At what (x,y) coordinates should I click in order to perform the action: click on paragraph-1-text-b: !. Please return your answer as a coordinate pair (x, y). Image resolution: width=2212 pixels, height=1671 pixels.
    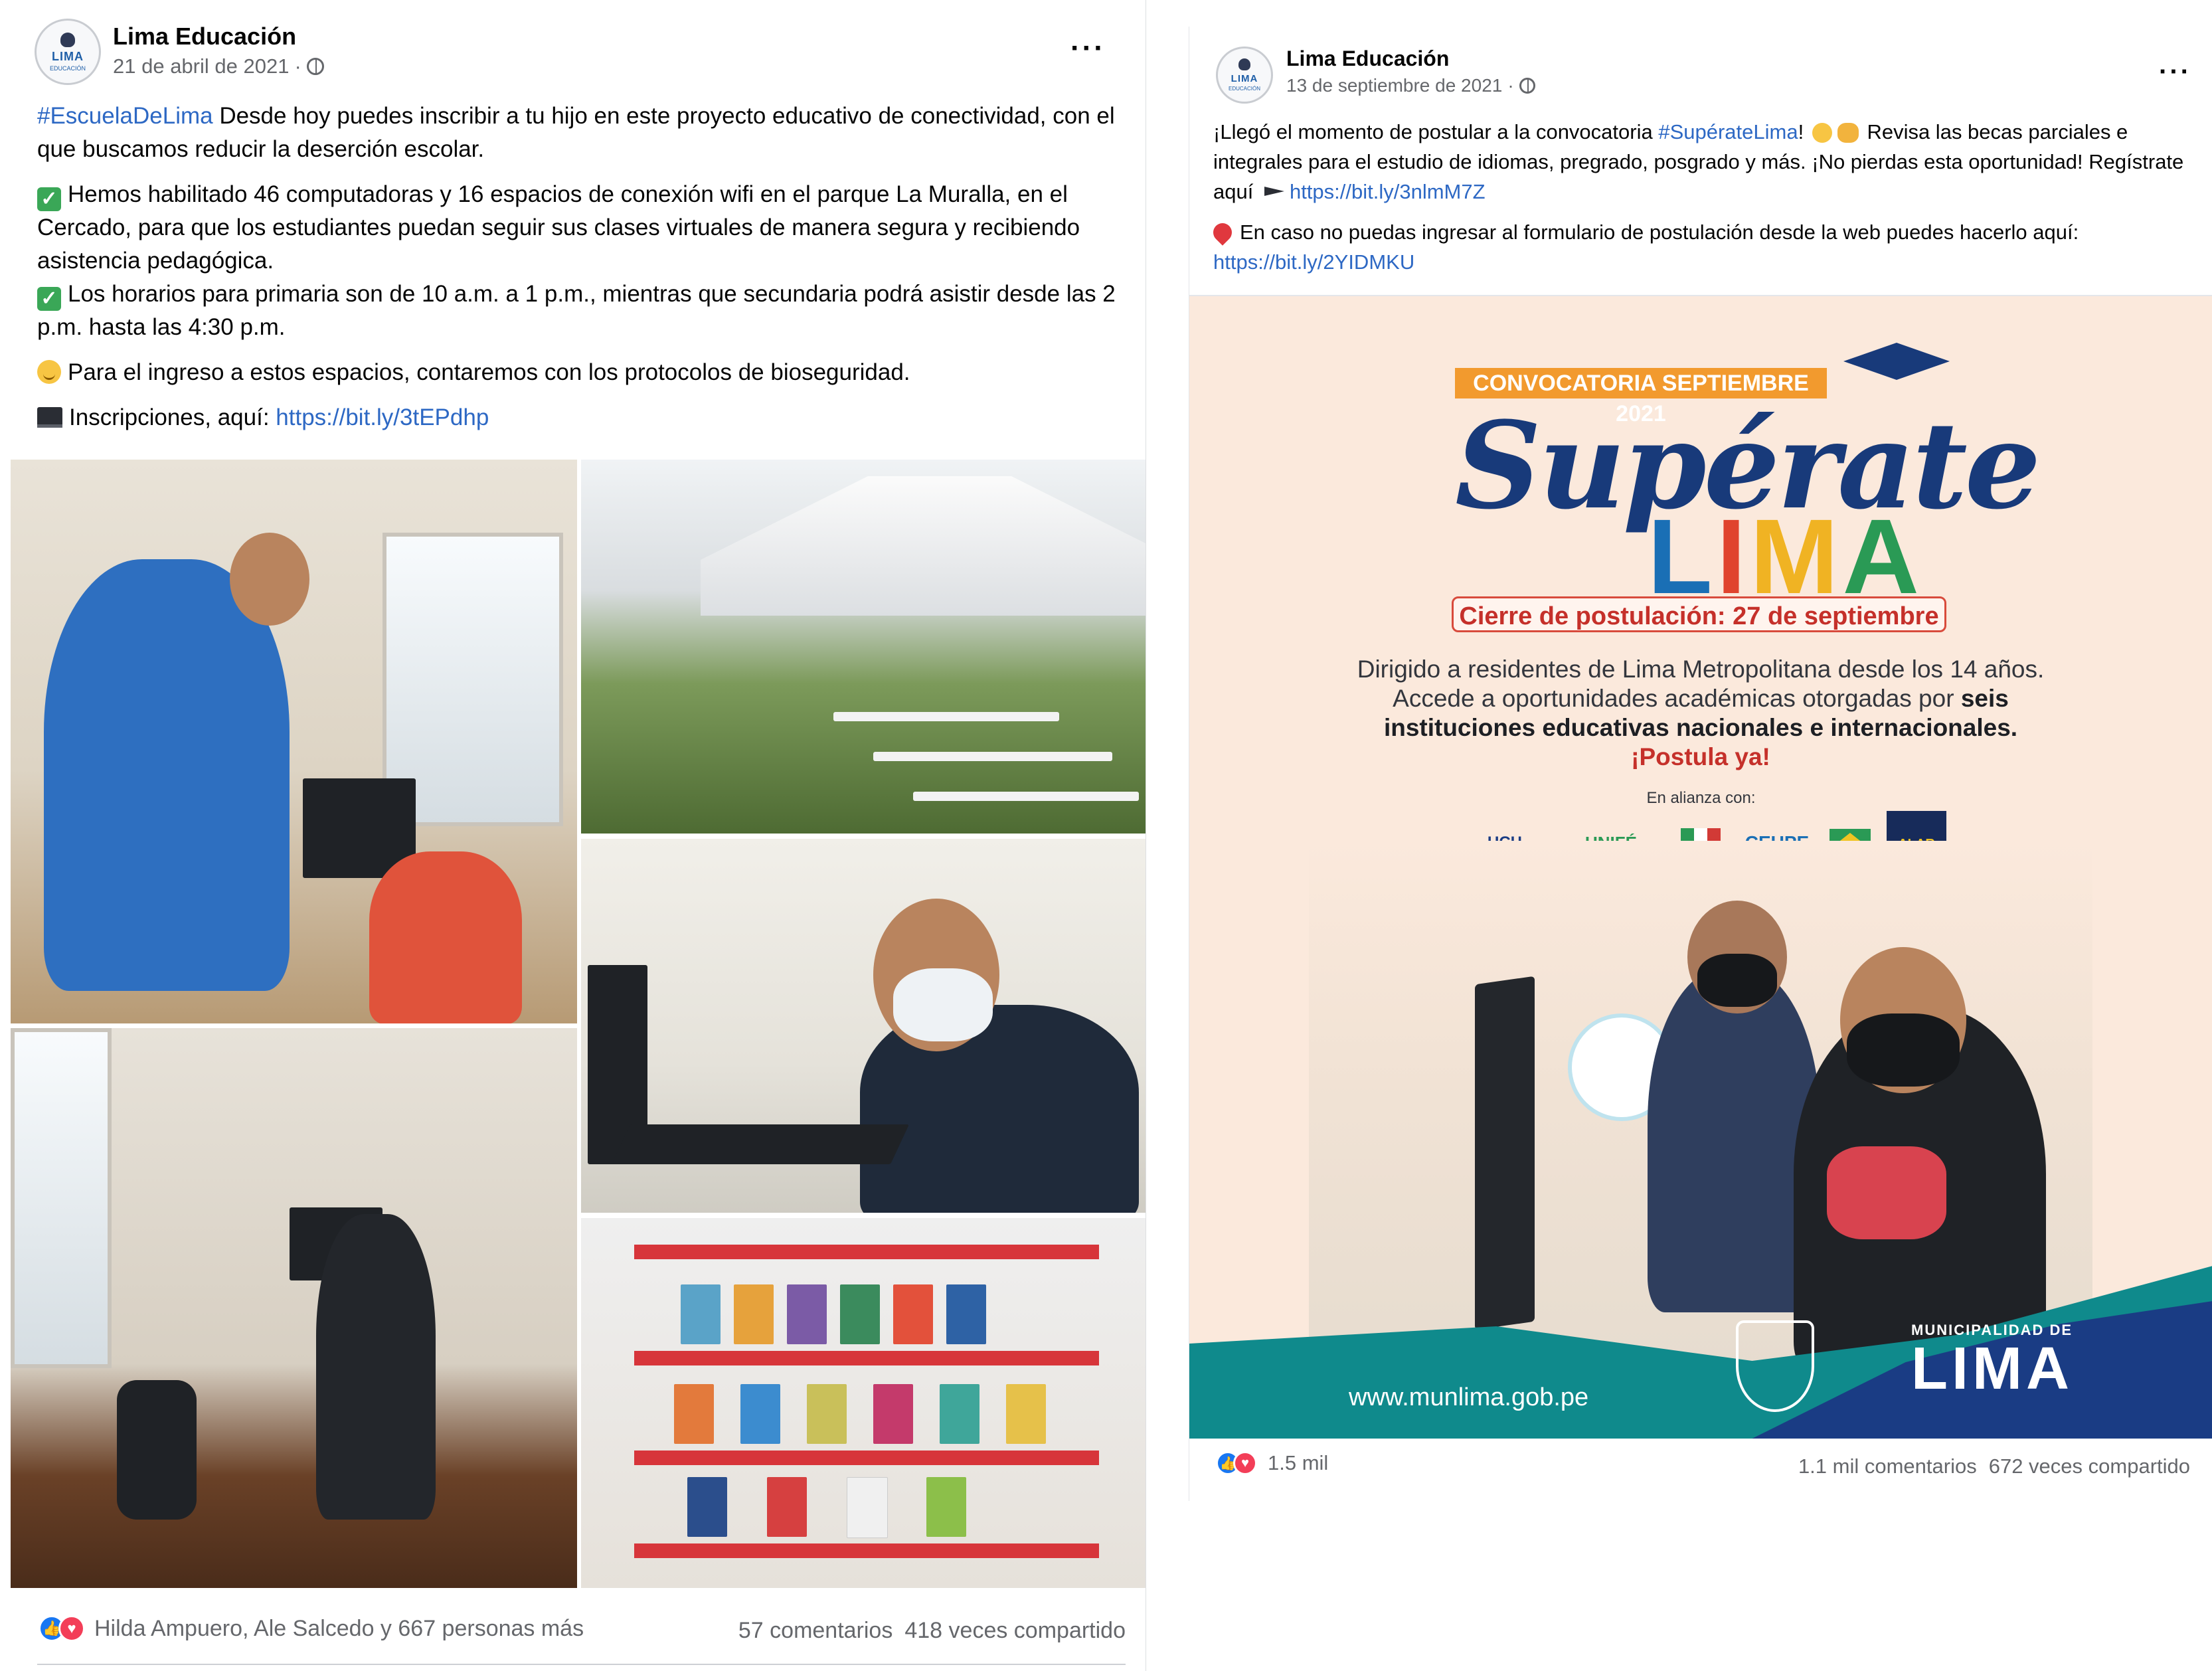
    Looking at the image, I should click on (1804, 131).